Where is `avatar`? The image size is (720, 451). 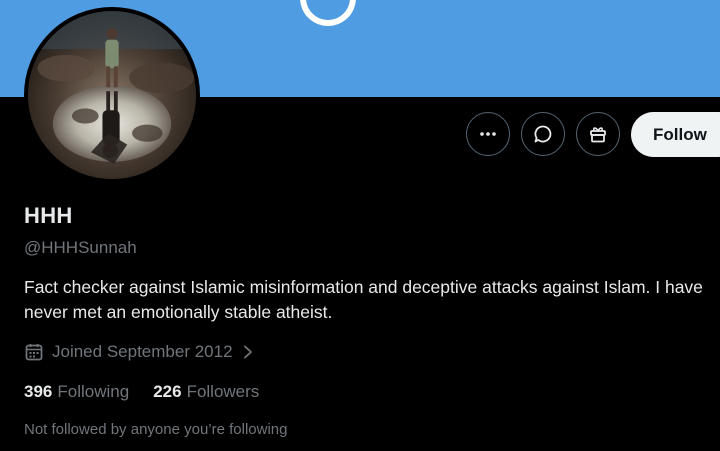 avatar is located at coordinates (112, 95).